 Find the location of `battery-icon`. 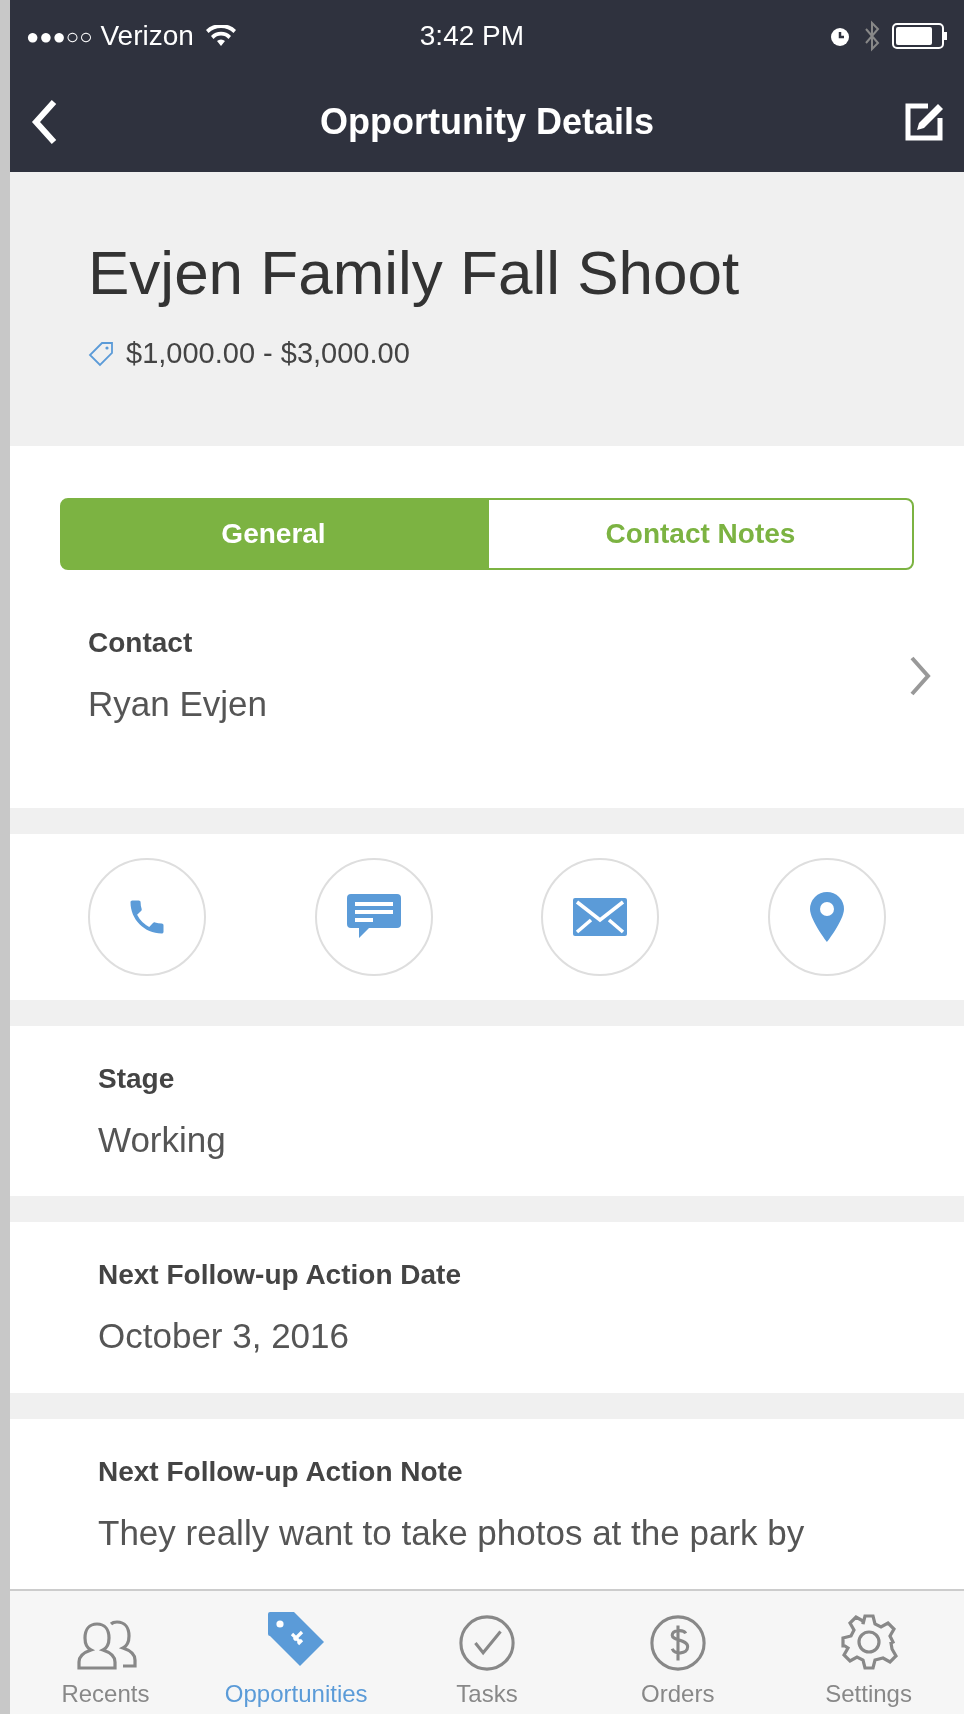

battery-icon is located at coordinates (920, 36).